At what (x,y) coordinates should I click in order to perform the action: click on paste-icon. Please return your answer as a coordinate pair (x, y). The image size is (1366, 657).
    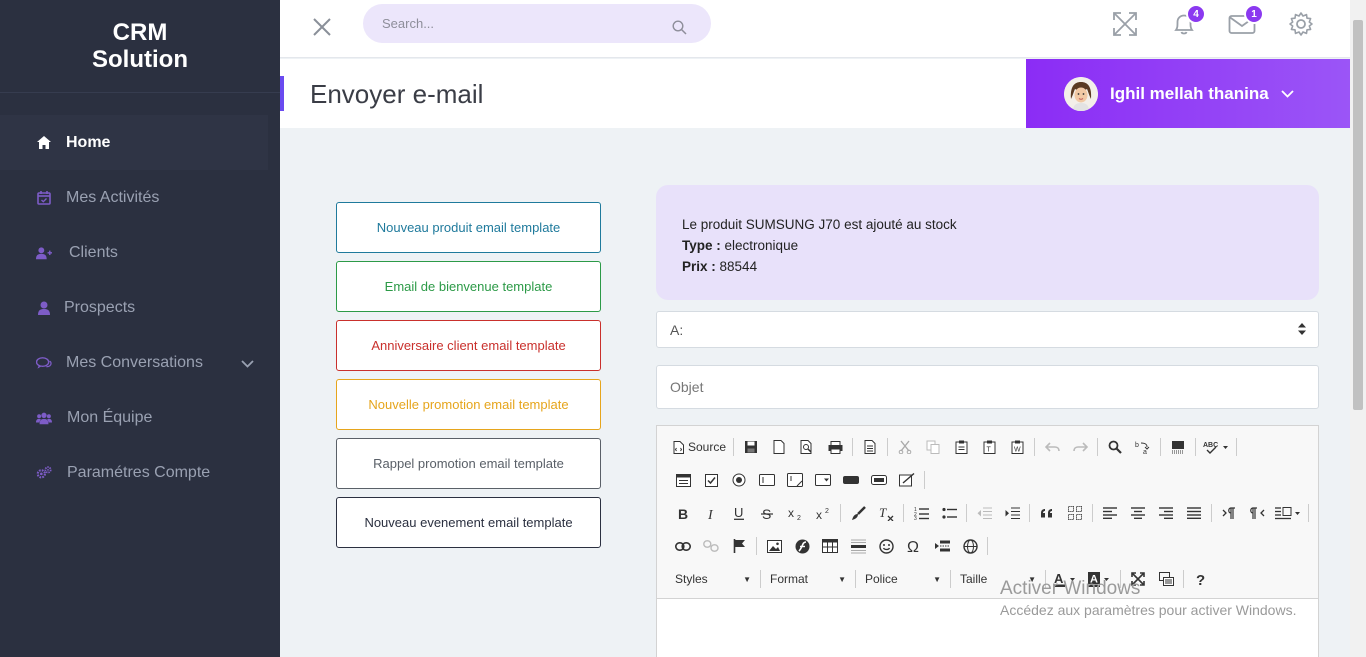
    Looking at the image, I should click on (961, 447).